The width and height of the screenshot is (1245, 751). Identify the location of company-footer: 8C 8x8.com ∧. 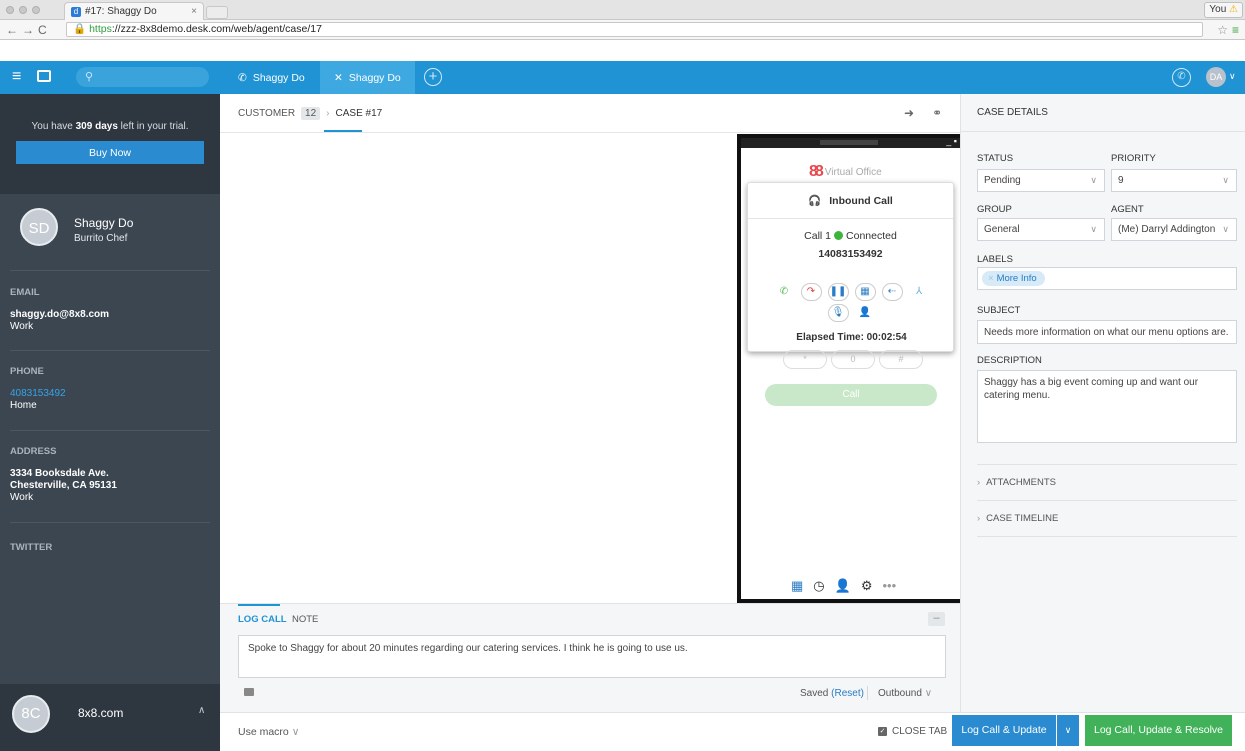
(110, 717).